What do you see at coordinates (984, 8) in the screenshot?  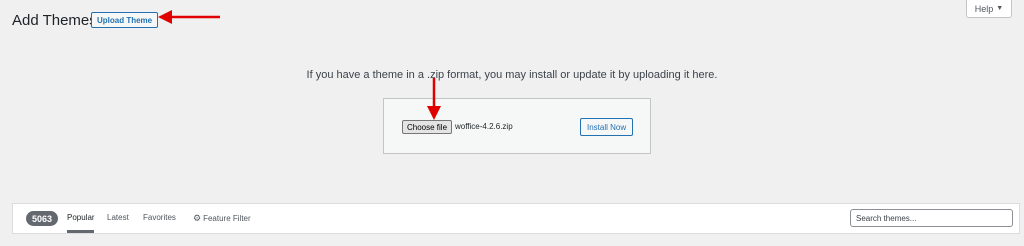 I see `help-label: Help` at bounding box center [984, 8].